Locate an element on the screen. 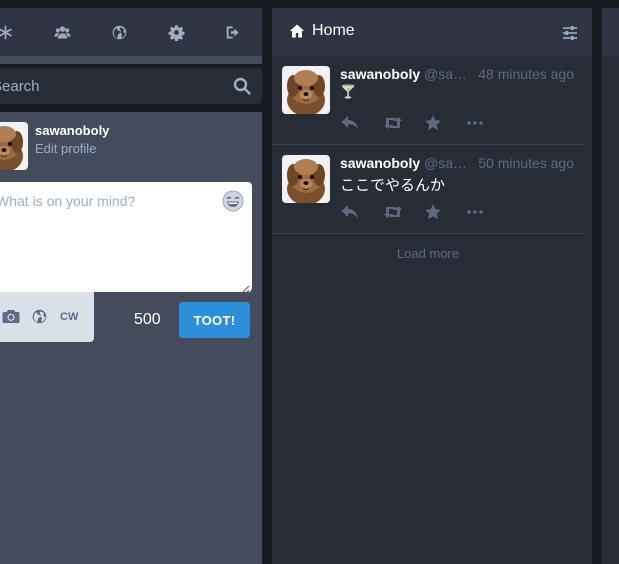 Image resolution: width=619 pixels, height=564 pixels. next-column-partial is located at coordinates (610, 286).